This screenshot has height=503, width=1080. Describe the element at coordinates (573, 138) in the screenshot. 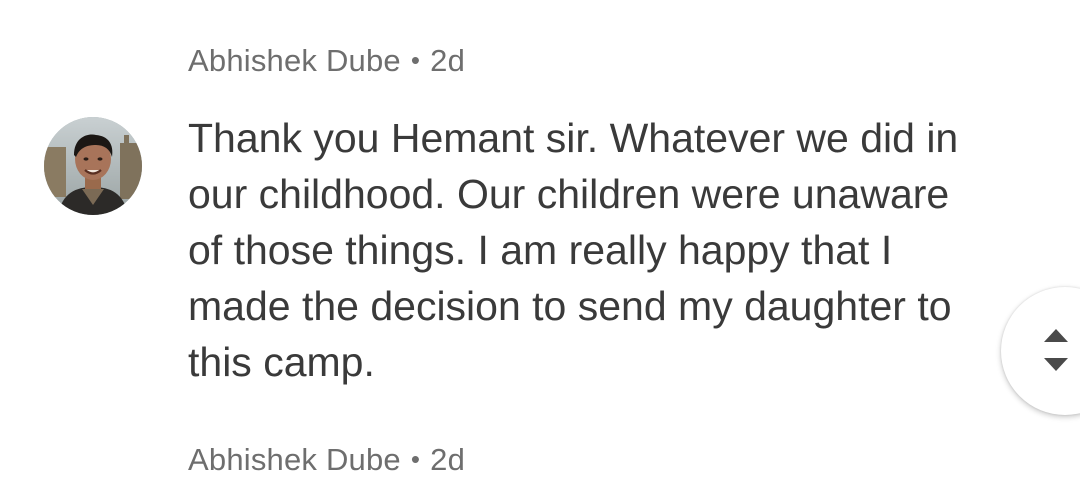

I see `comment-text-line: Thank you Hemant sir. Whatever we did in` at that location.